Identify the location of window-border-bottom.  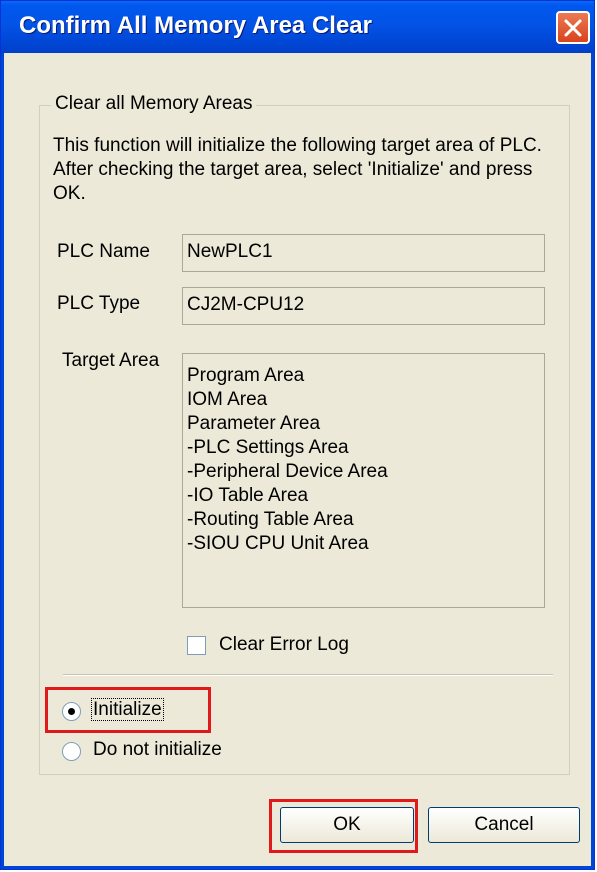
(297, 867).